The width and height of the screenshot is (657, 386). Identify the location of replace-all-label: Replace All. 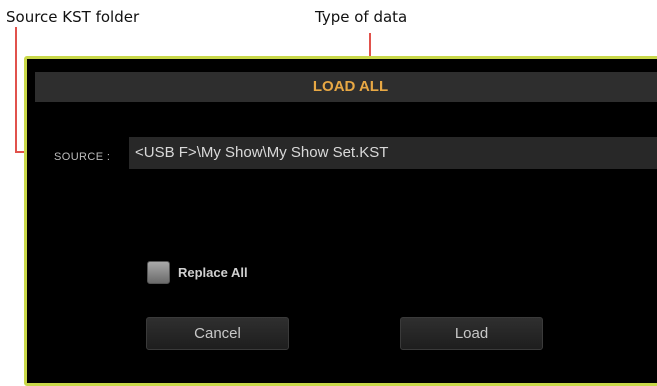
(213, 272).